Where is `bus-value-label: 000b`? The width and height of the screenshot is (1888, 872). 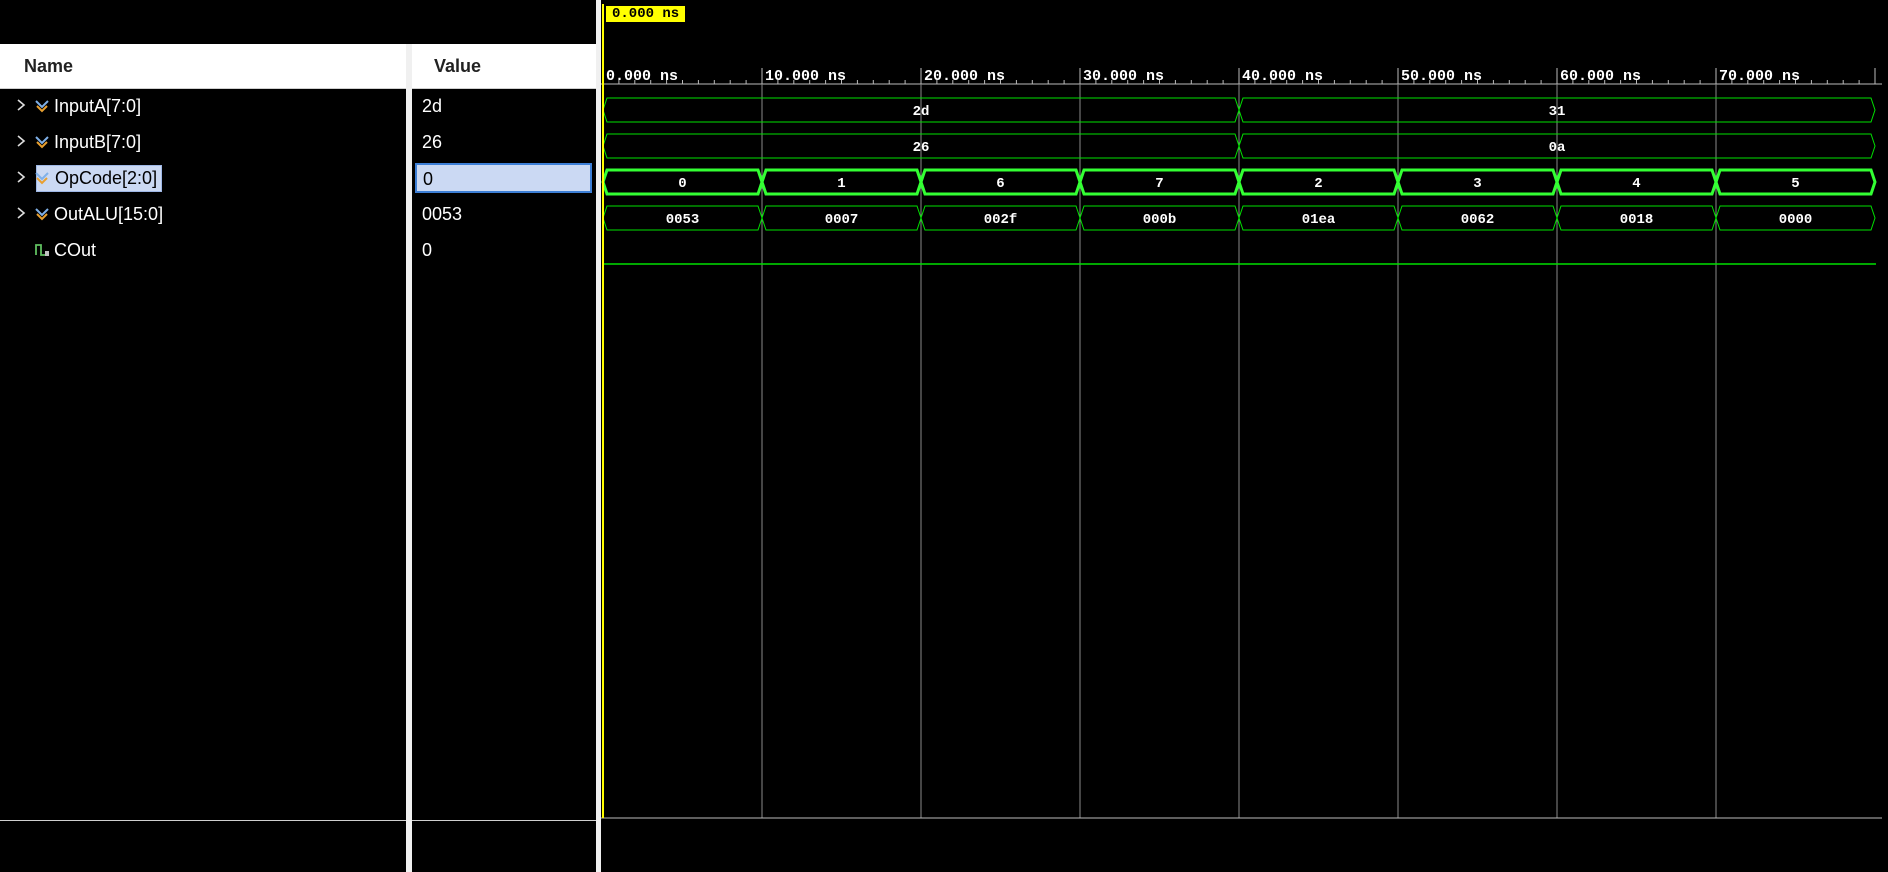 bus-value-label: 000b is located at coordinates (1160, 220).